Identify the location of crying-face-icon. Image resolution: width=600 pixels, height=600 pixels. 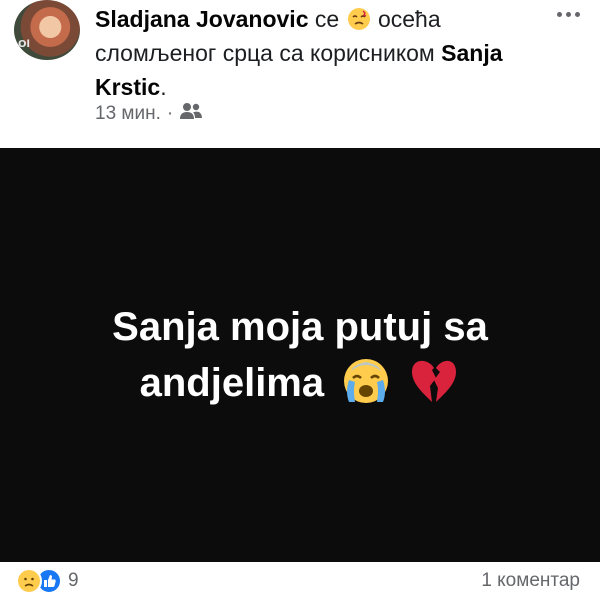
(366, 388).